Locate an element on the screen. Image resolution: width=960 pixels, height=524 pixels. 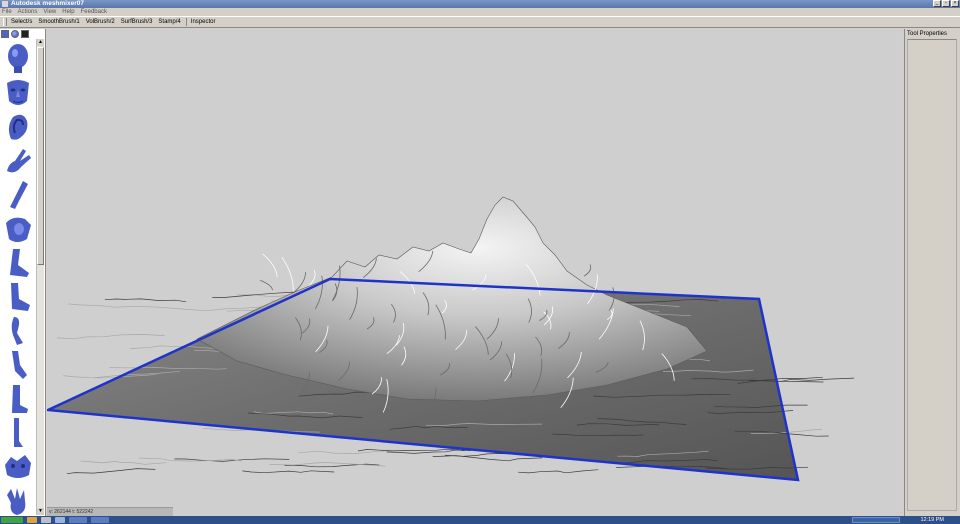
palette-item-leg-small is located at coordinates (18, 331).